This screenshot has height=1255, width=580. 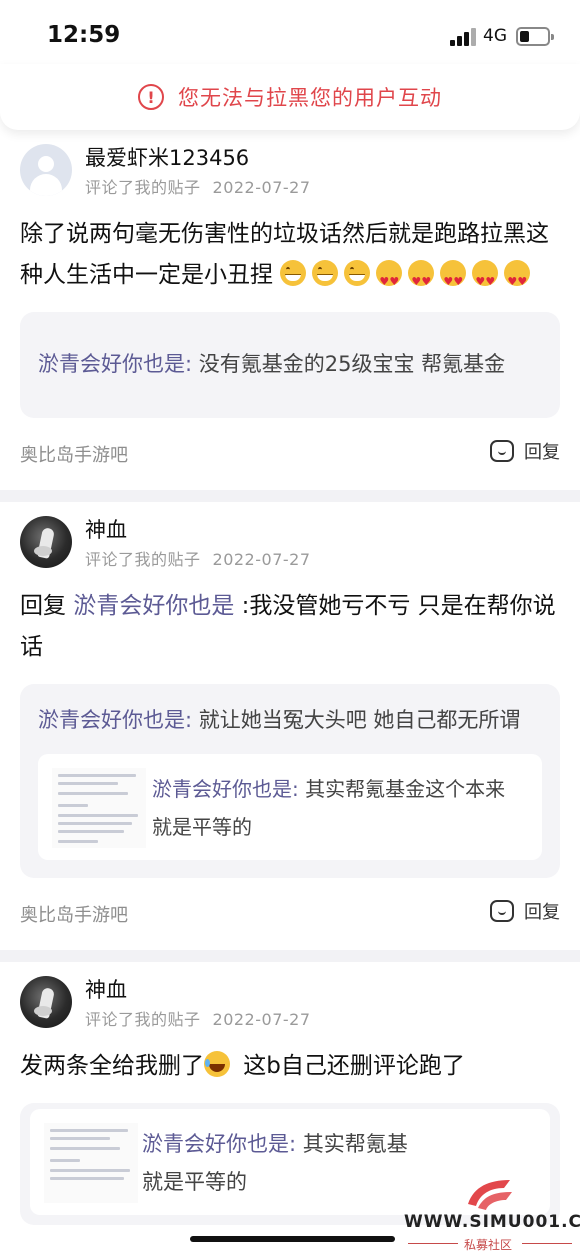 What do you see at coordinates (349, 364) in the screenshot?
I see `quoted-text: 没有氪基金的25级宝宝 帮氪基金` at bounding box center [349, 364].